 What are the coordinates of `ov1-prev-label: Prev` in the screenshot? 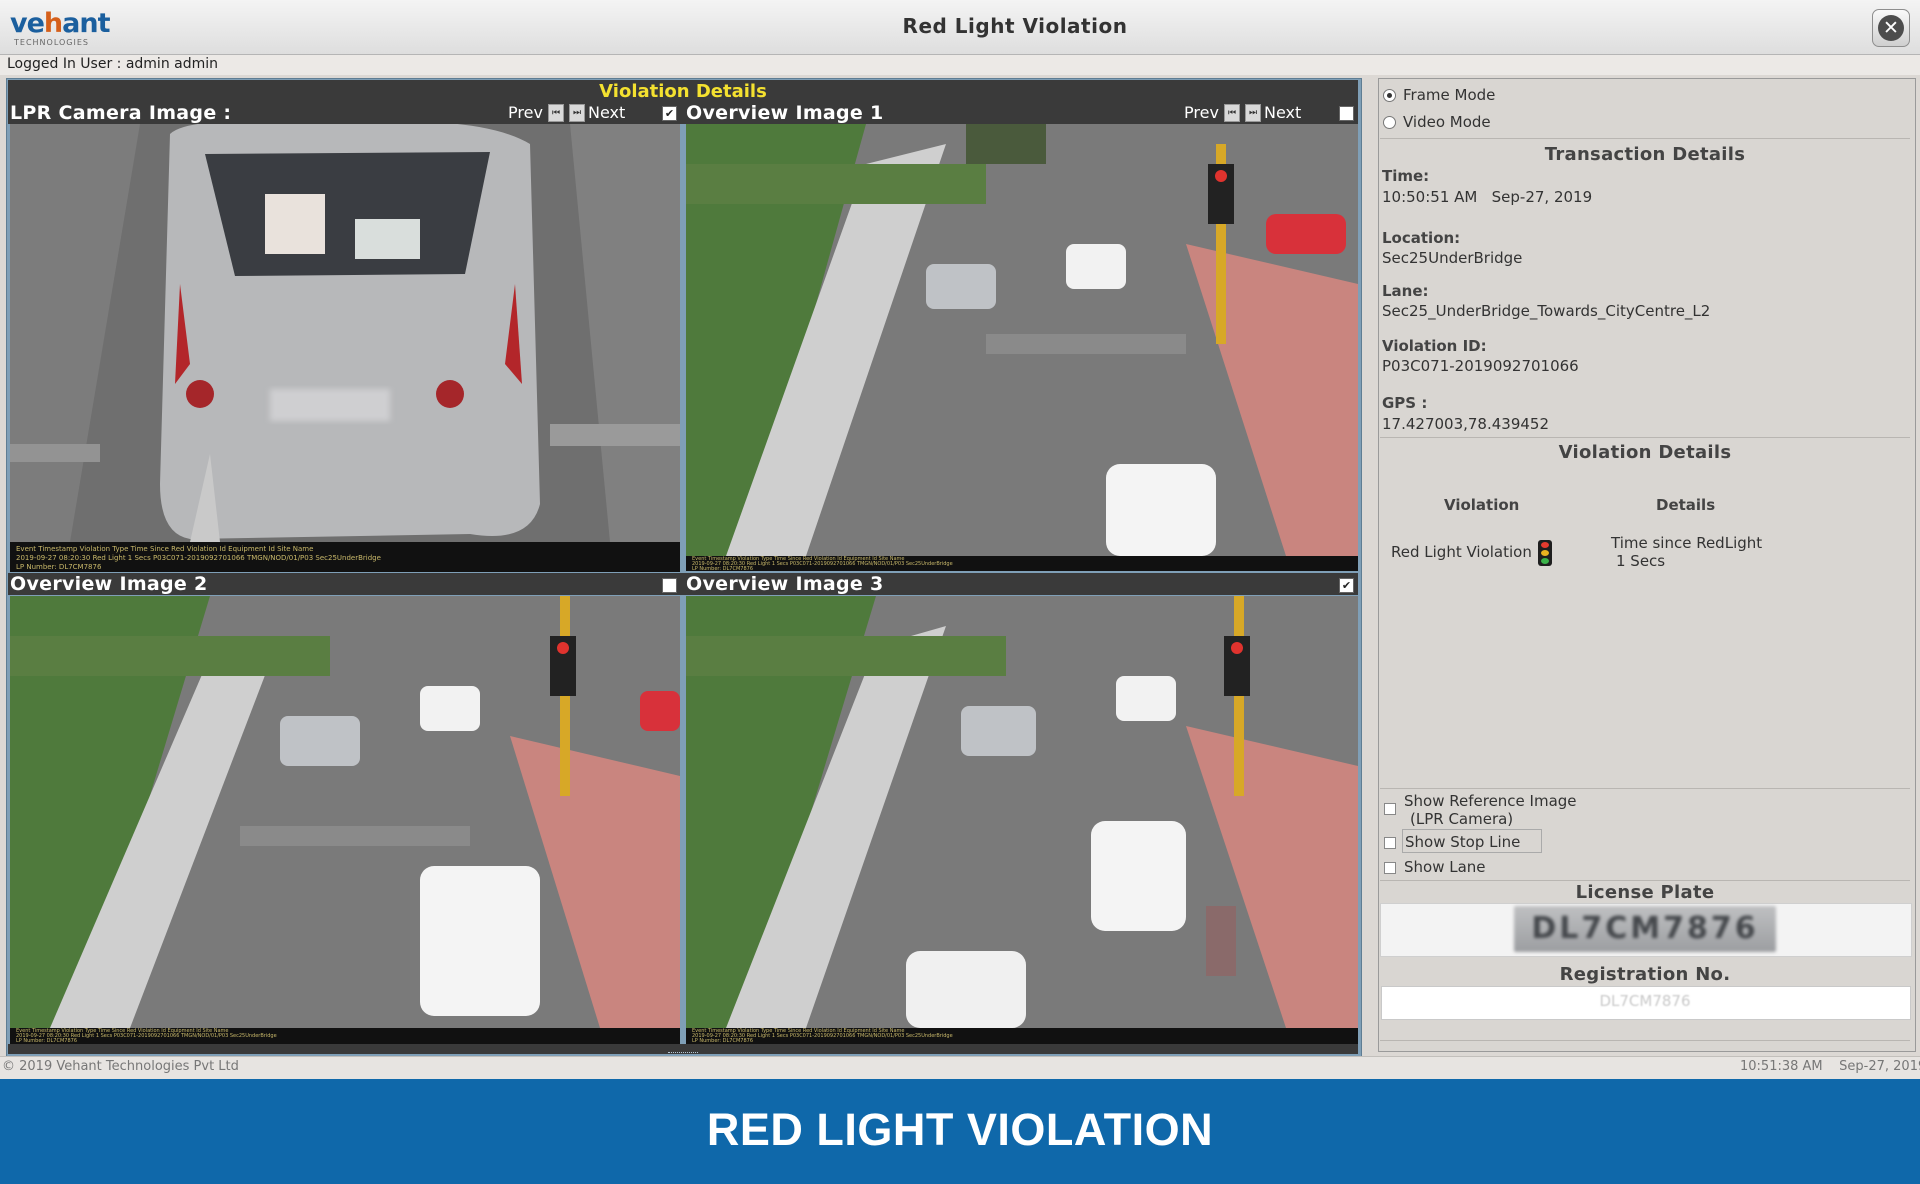 It's located at (1201, 112).